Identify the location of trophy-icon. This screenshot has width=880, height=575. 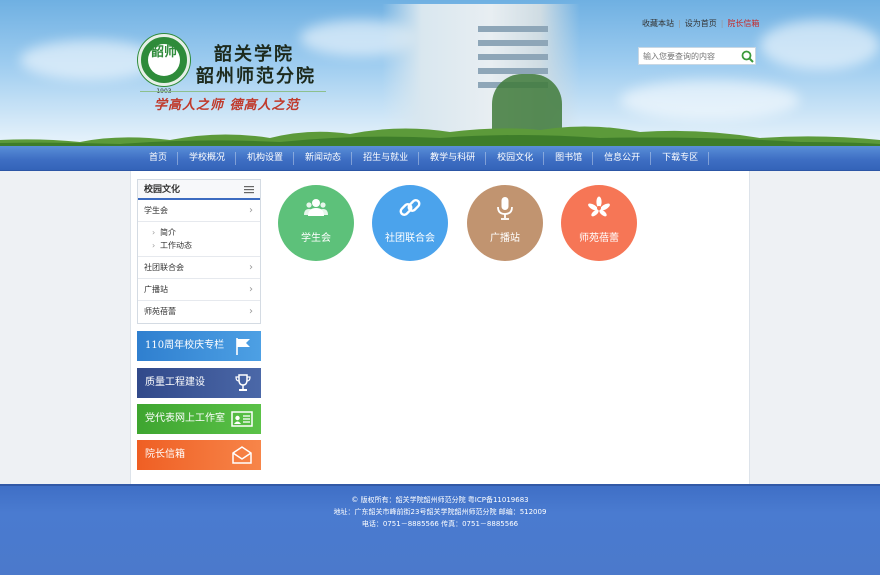
(243, 382).